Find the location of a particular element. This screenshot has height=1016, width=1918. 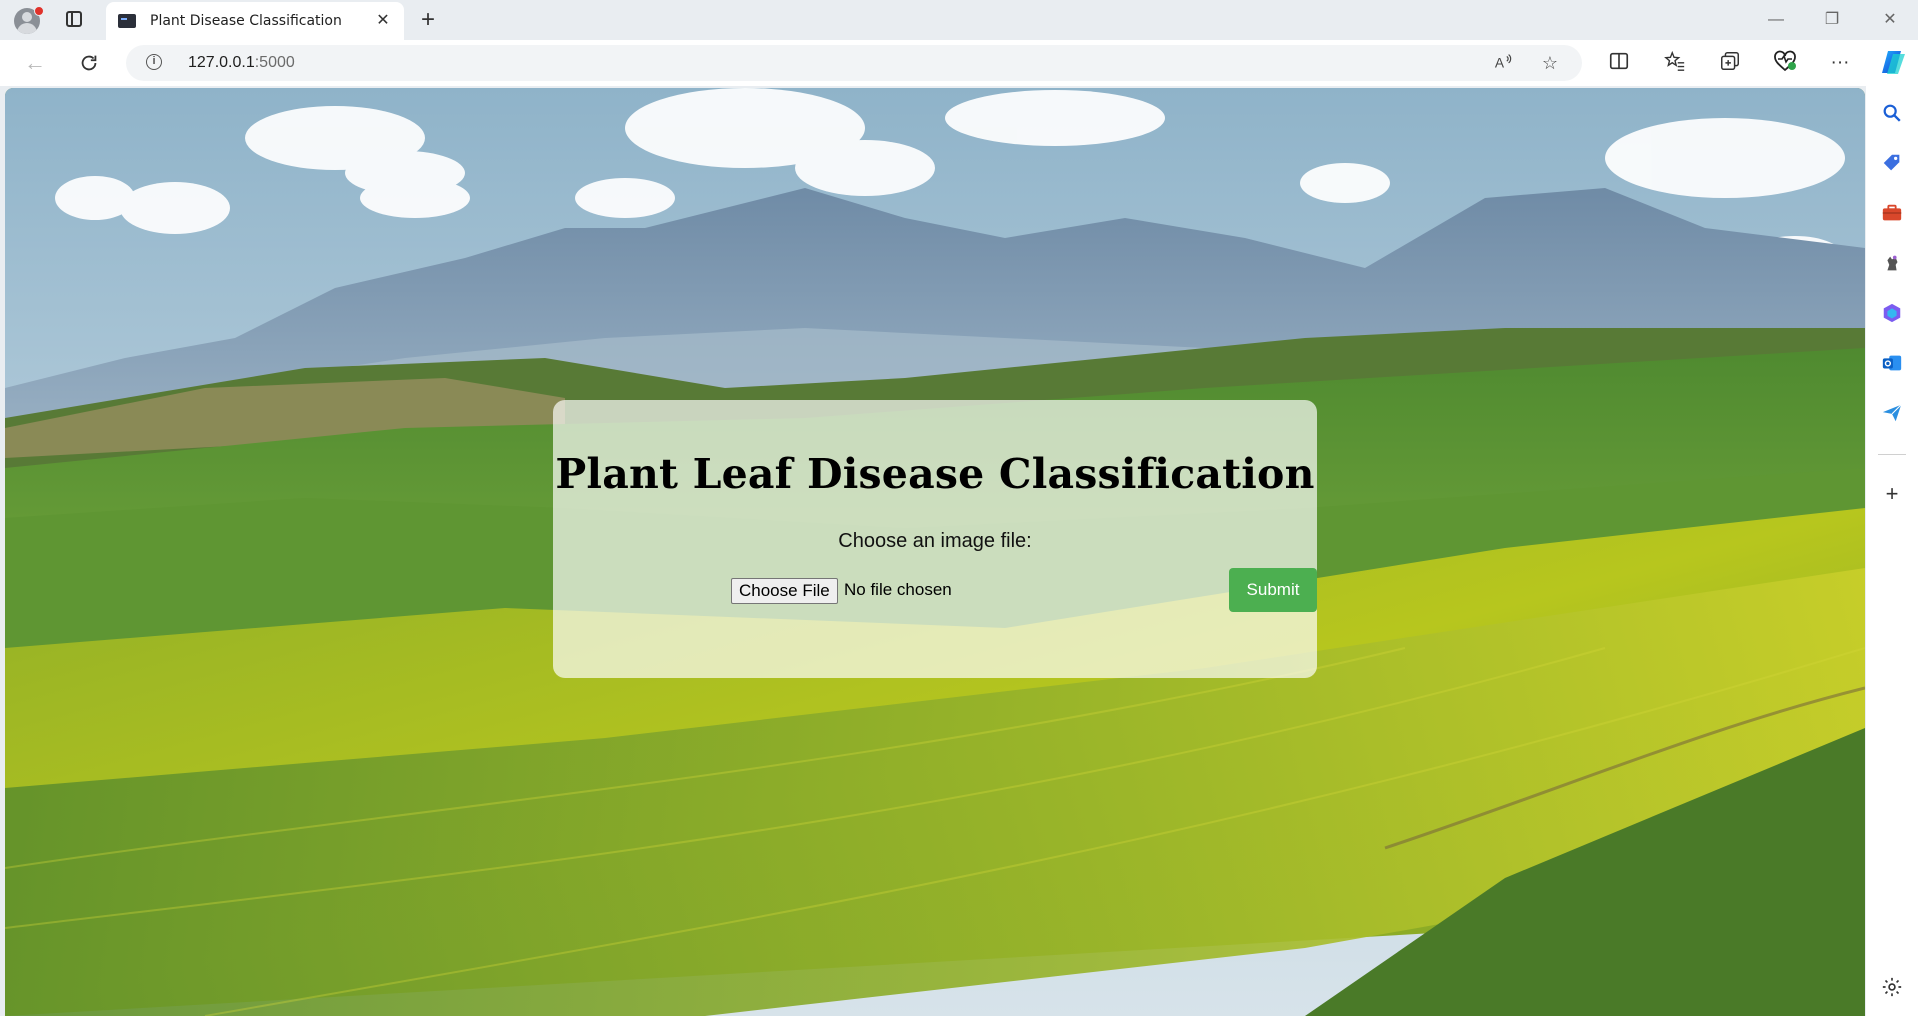

minimize-icon: — is located at coordinates (1776, 20).